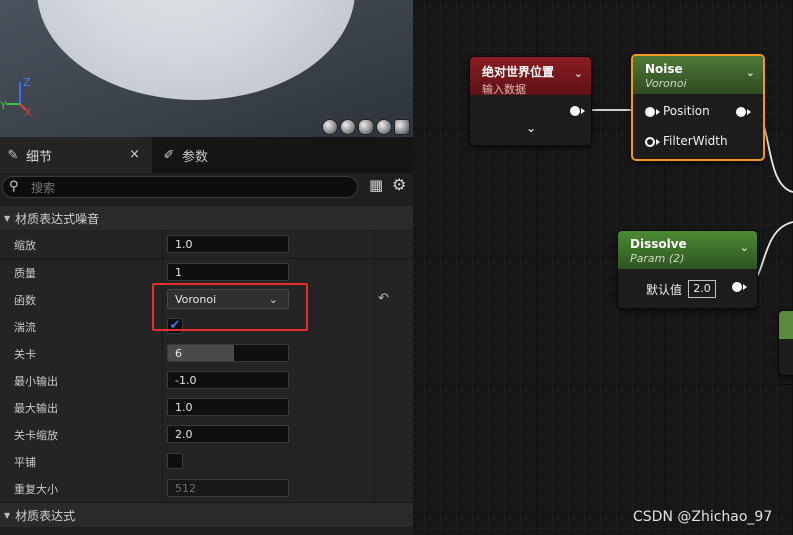  I want to click on repeat-size-input: 512, so click(228, 488).